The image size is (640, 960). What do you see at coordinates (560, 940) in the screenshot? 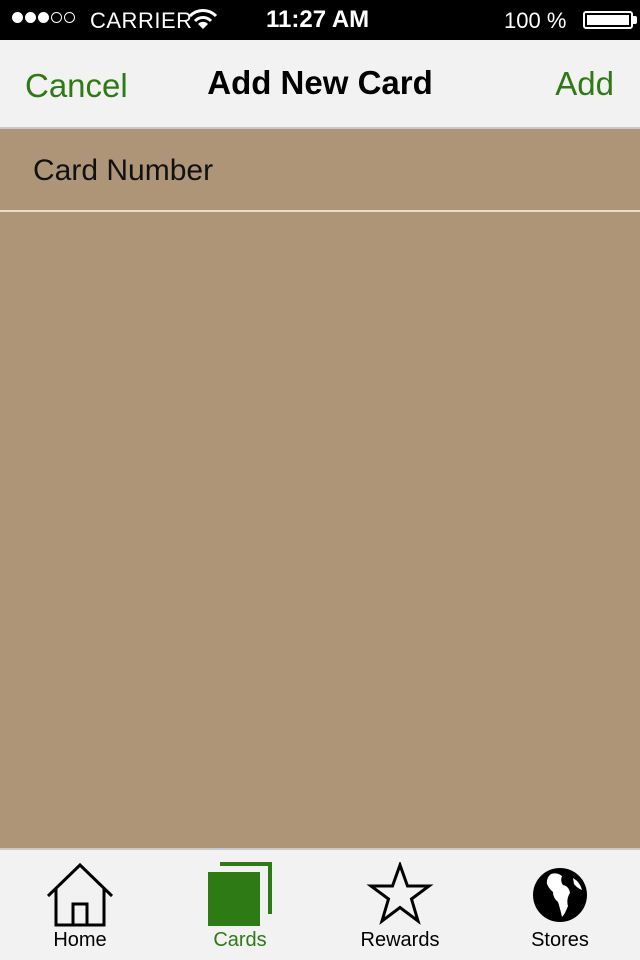
I see `tab-label: Stores` at bounding box center [560, 940].